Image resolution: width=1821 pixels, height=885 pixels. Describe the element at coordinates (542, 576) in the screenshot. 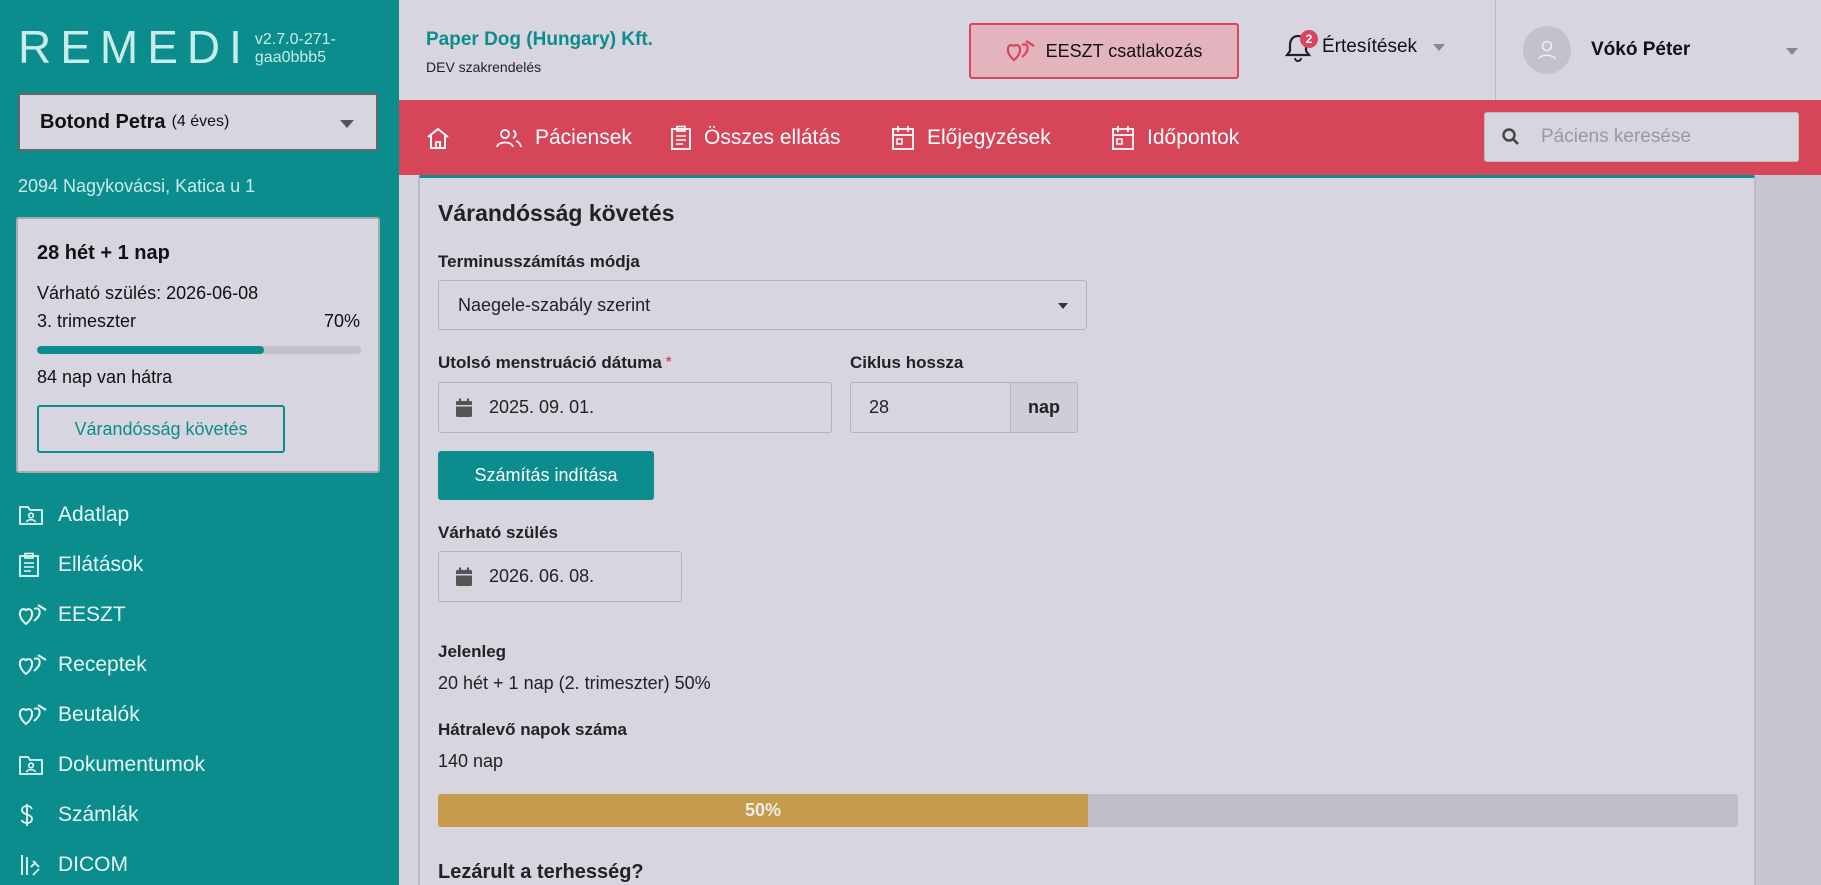

I see `due-date-value: 2026. 06. 08.` at that location.